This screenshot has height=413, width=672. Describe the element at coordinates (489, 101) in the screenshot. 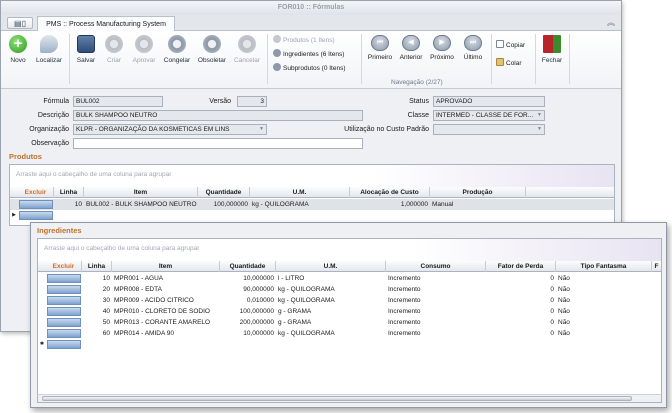

I see `status-field: APROVADO` at that location.